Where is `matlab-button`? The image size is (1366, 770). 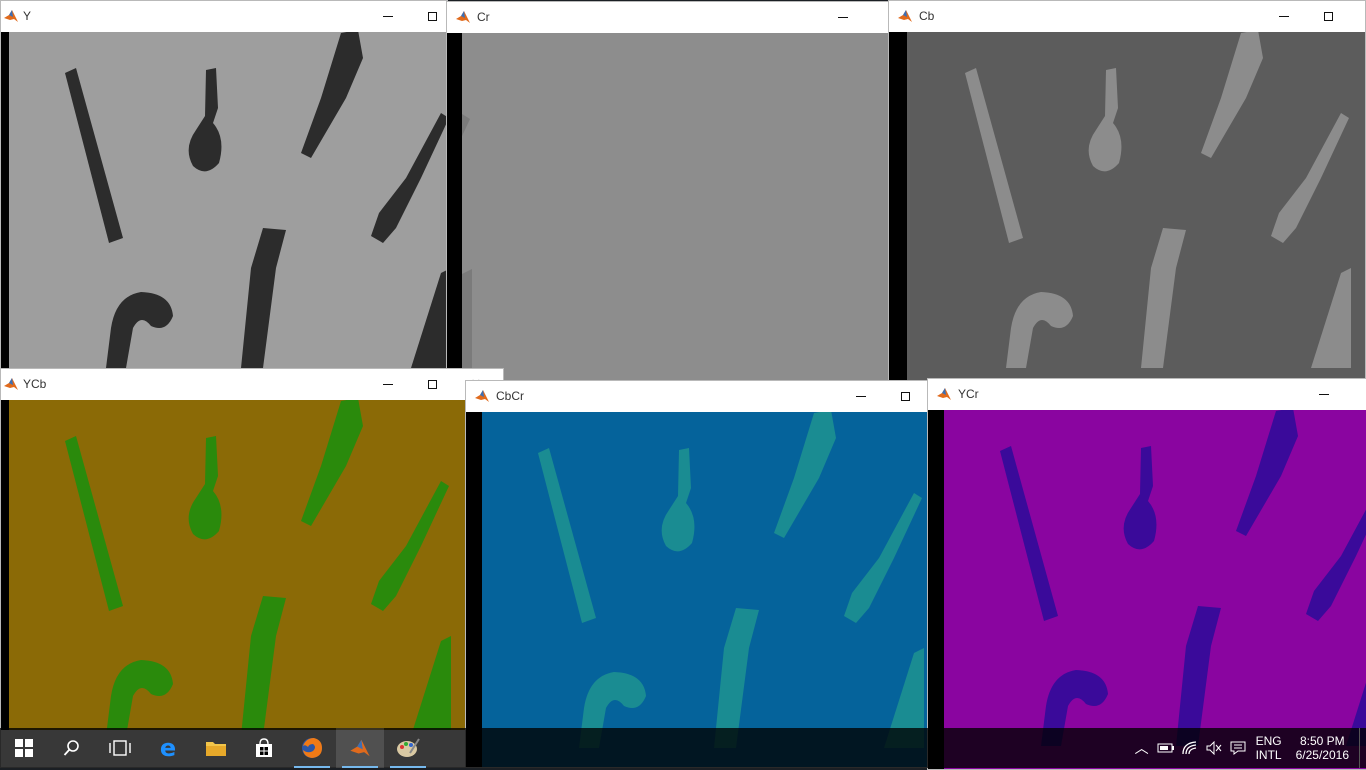
matlab-button is located at coordinates (360, 748).